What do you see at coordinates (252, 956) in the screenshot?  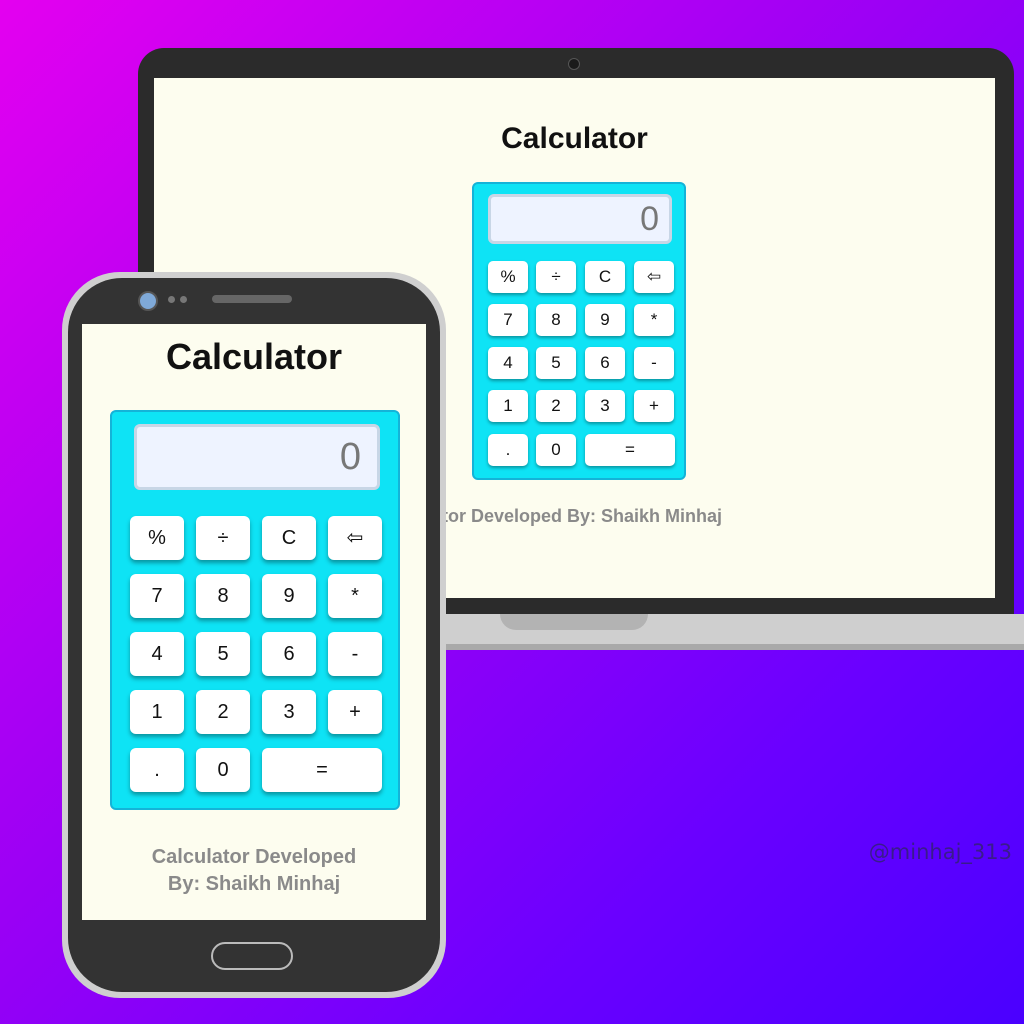 I see `home-button` at bounding box center [252, 956].